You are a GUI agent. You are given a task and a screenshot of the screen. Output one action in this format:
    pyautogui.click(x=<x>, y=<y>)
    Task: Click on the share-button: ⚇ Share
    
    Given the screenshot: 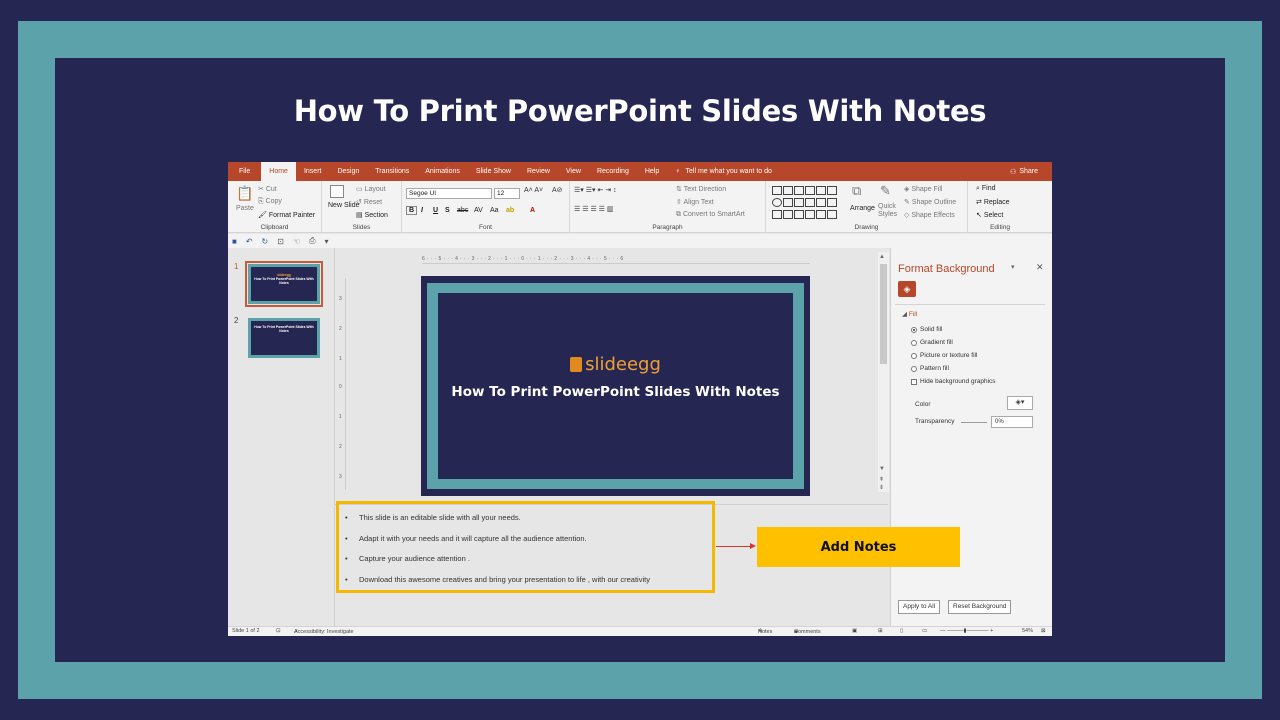 What is the action you would take?
    pyautogui.click(x=1024, y=171)
    